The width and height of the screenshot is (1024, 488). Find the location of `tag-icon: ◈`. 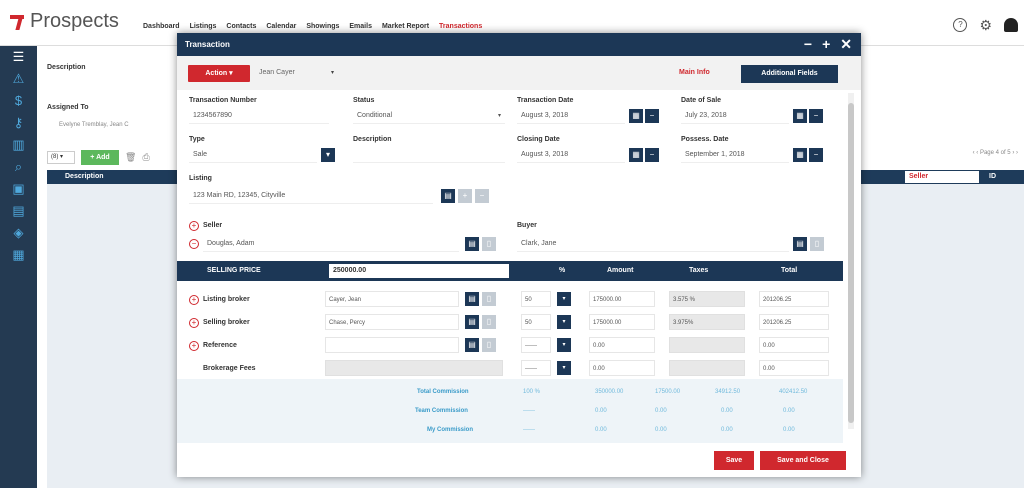

tag-icon: ◈ is located at coordinates (18, 233).